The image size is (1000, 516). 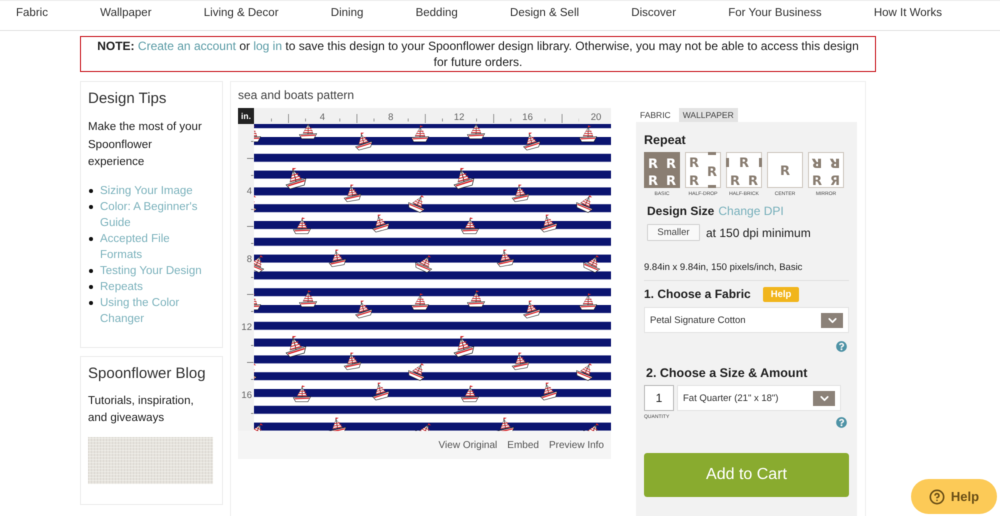 I want to click on section-title: 2. Choose a Size & Amount, so click(x=727, y=373).